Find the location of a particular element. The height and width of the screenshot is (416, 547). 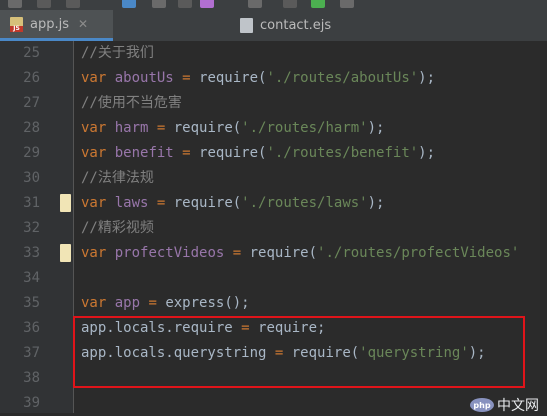

line-number: 34 is located at coordinates (31, 278).